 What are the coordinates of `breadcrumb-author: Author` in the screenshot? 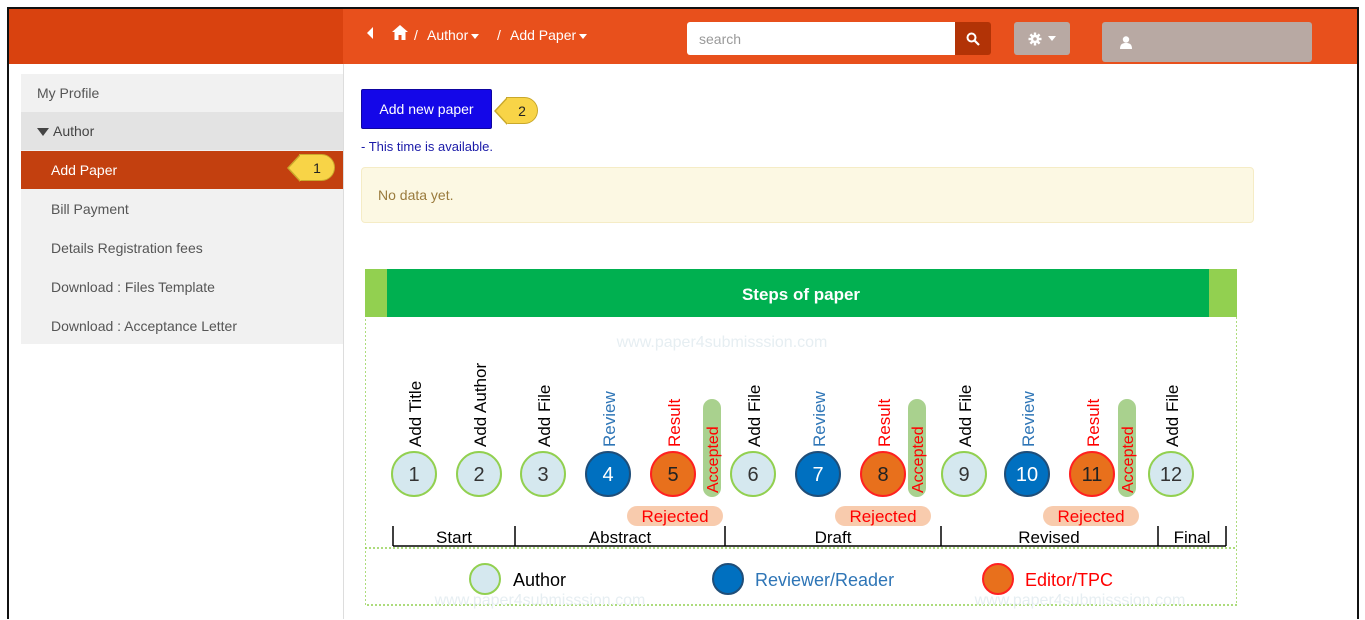 It's located at (453, 35).